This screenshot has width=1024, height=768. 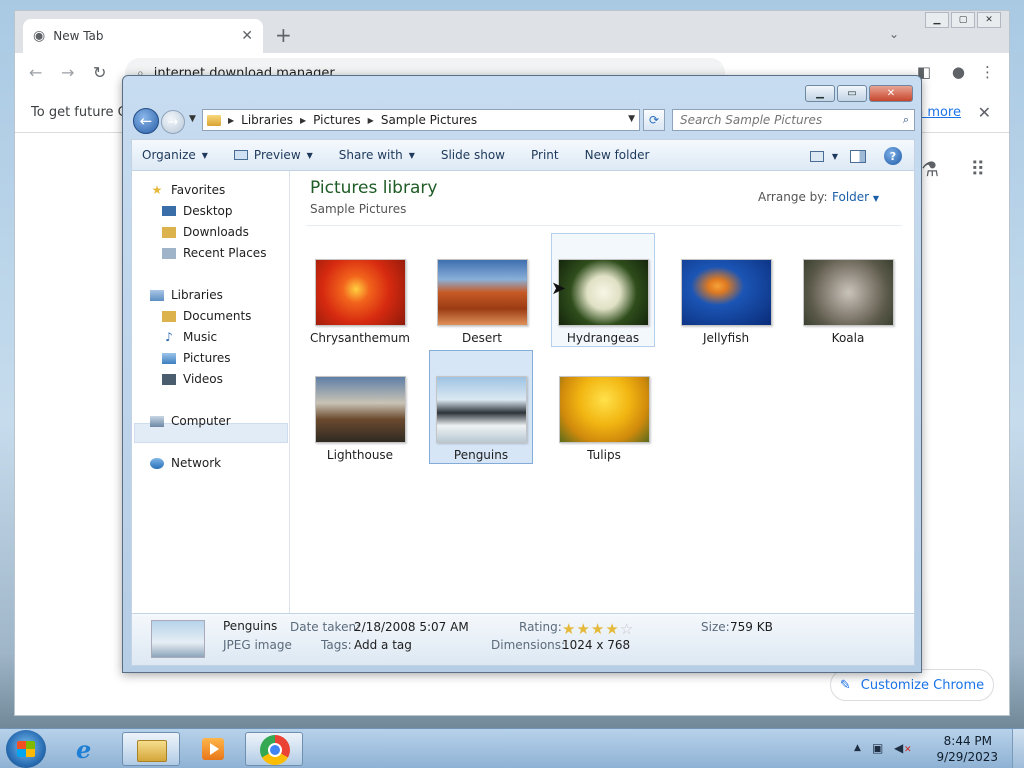 I want to click on jellyfish-image, so click(x=726, y=292).